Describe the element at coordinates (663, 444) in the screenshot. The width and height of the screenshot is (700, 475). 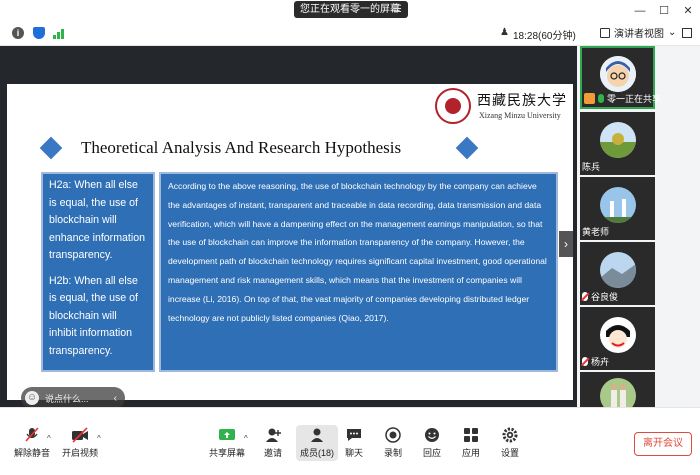
I see `leave-meeting-button: 离开会议` at that location.